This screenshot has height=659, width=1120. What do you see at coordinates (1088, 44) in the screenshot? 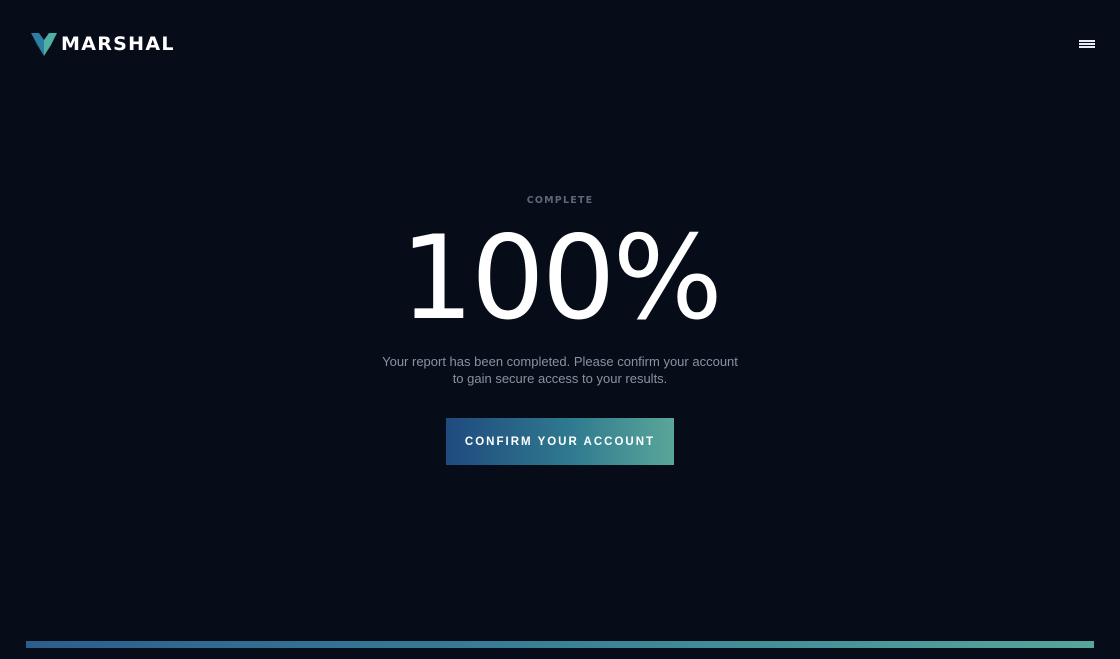
I see `hamburger-menu-icon` at bounding box center [1088, 44].